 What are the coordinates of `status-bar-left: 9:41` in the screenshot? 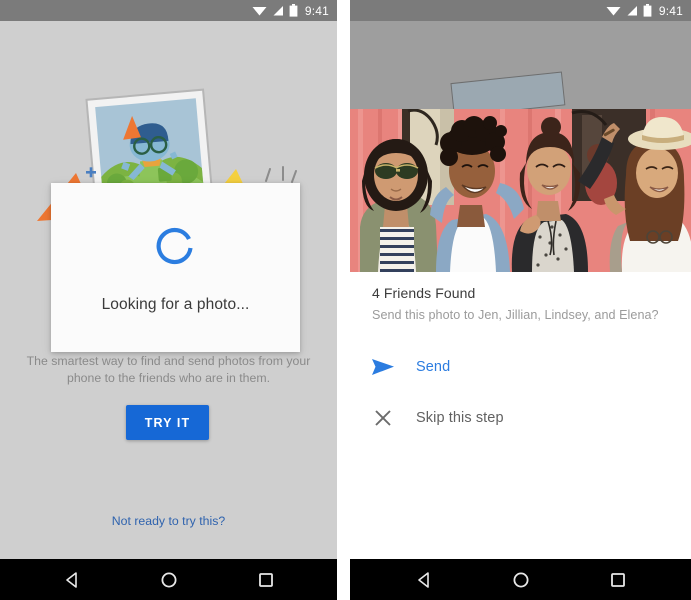 It's located at (168, 10).